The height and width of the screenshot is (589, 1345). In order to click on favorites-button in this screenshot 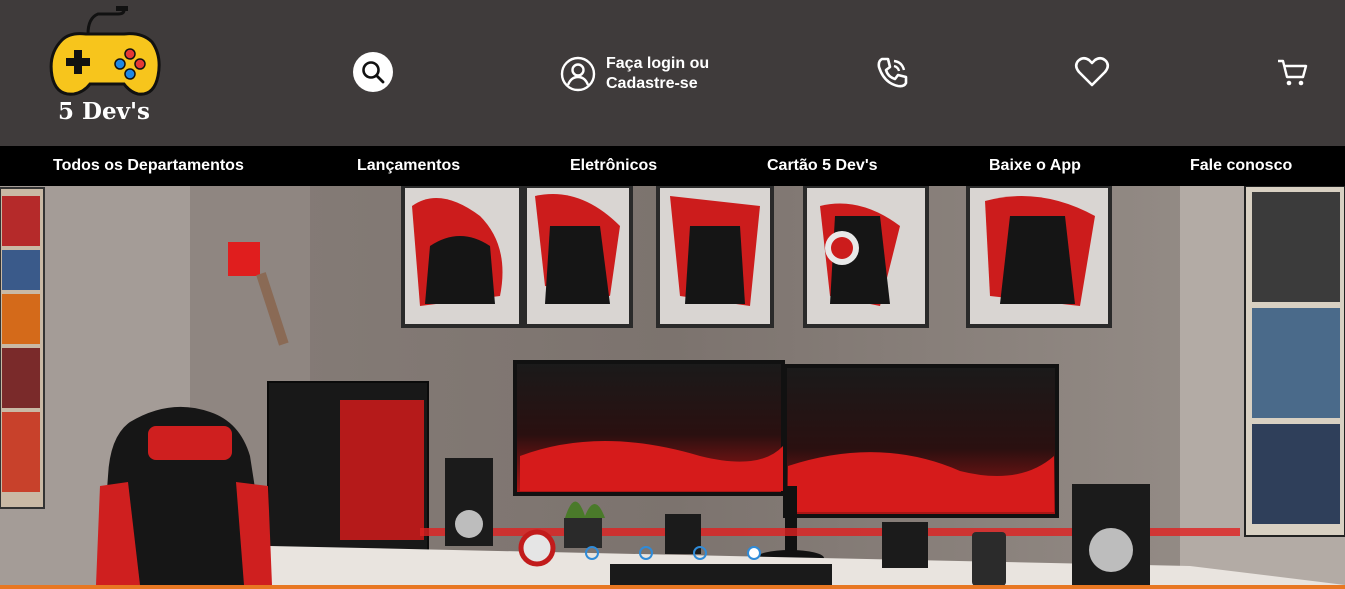, I will do `click(1092, 74)`.